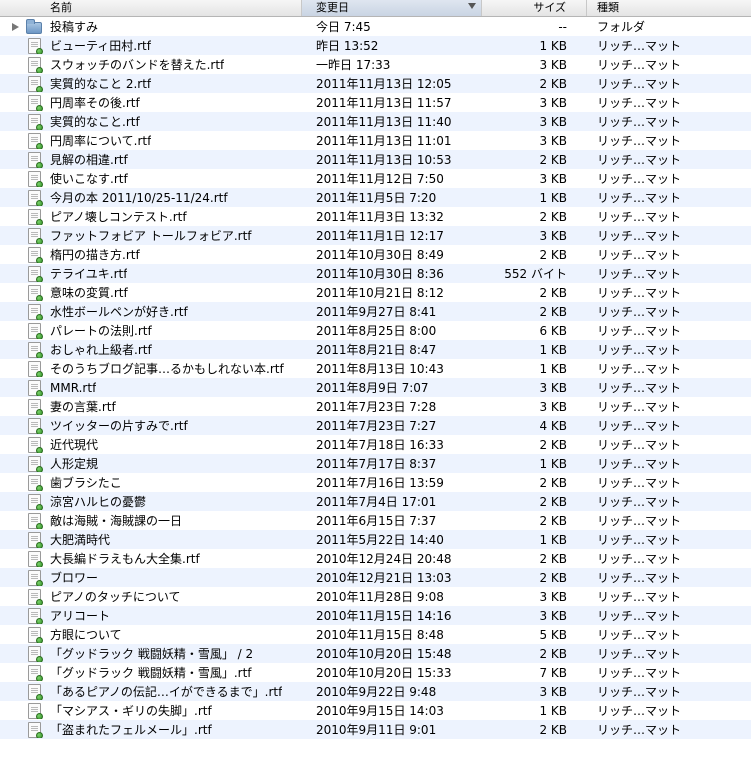  I want to click on file-row: 円周率その後.rtf 2011年11月13日 11:57 3 KB リッチ…マット, so click(375, 102).